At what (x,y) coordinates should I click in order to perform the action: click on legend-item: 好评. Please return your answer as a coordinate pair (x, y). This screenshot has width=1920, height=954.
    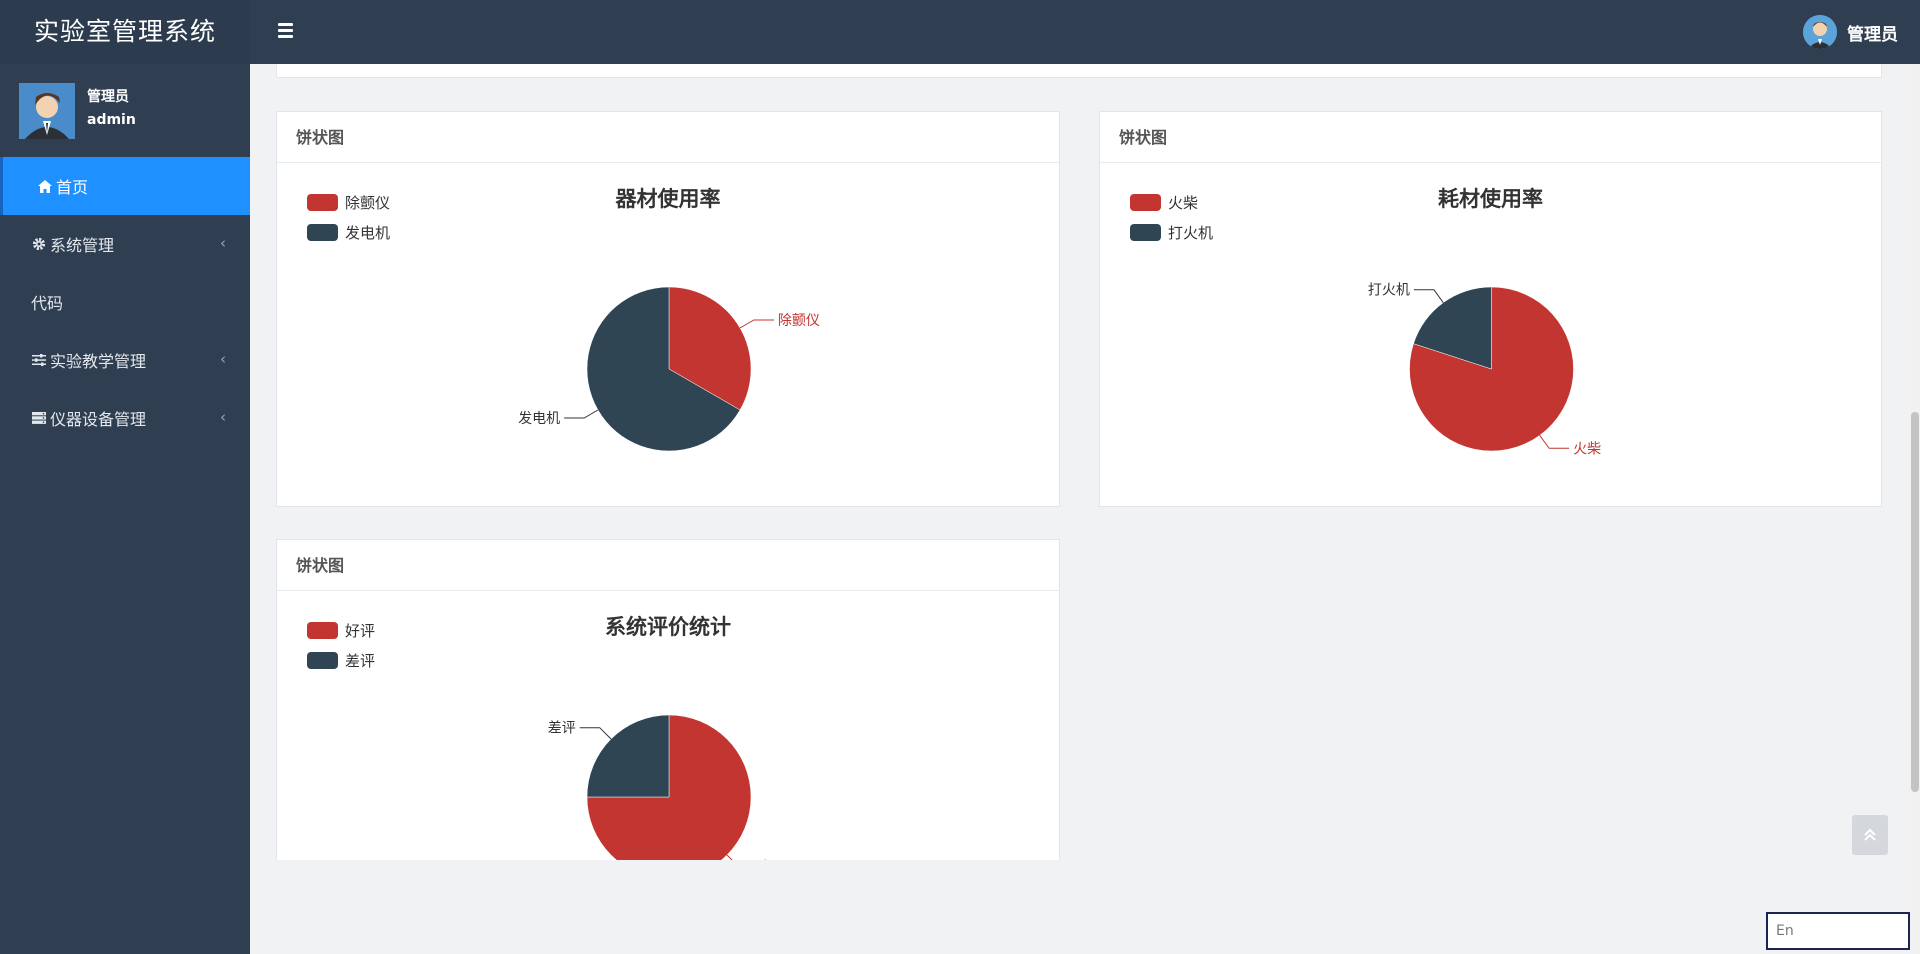
    Looking at the image, I should click on (341, 630).